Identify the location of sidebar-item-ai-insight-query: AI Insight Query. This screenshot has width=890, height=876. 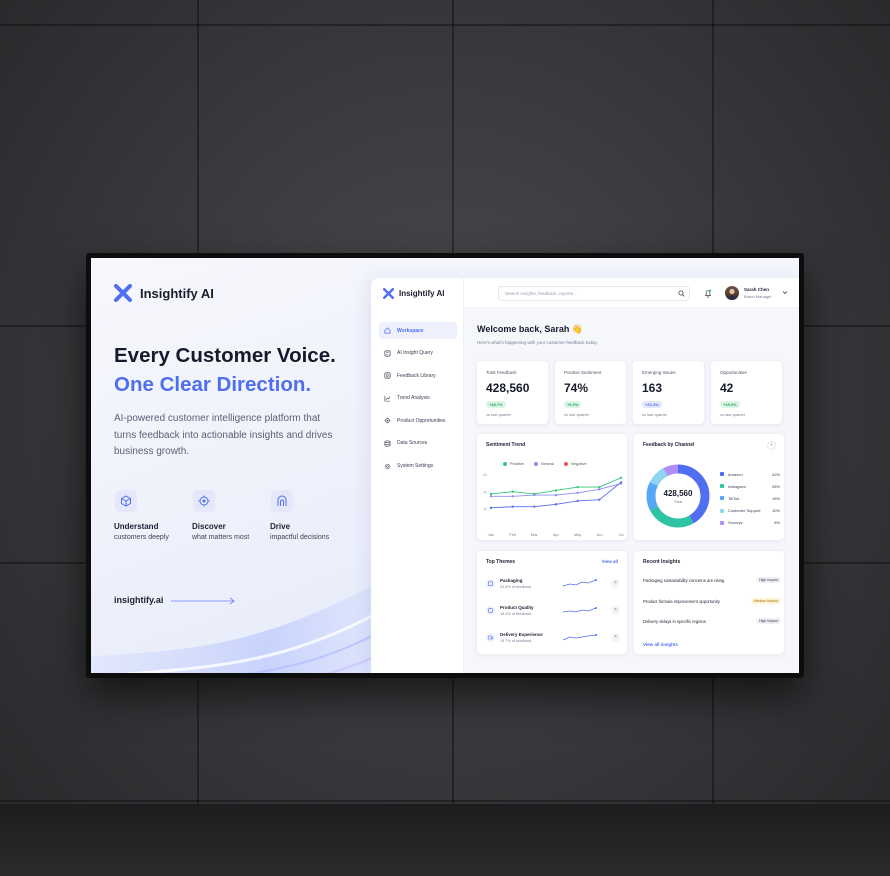
(418, 353).